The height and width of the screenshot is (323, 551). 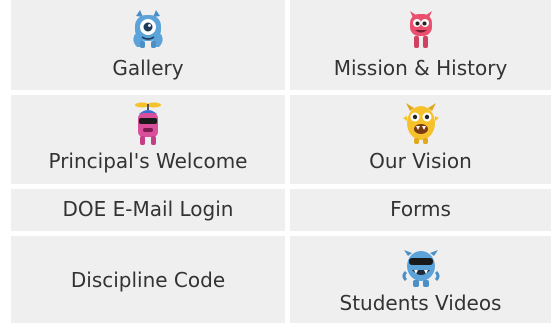 I want to click on tile-label: Gallery, so click(x=148, y=68).